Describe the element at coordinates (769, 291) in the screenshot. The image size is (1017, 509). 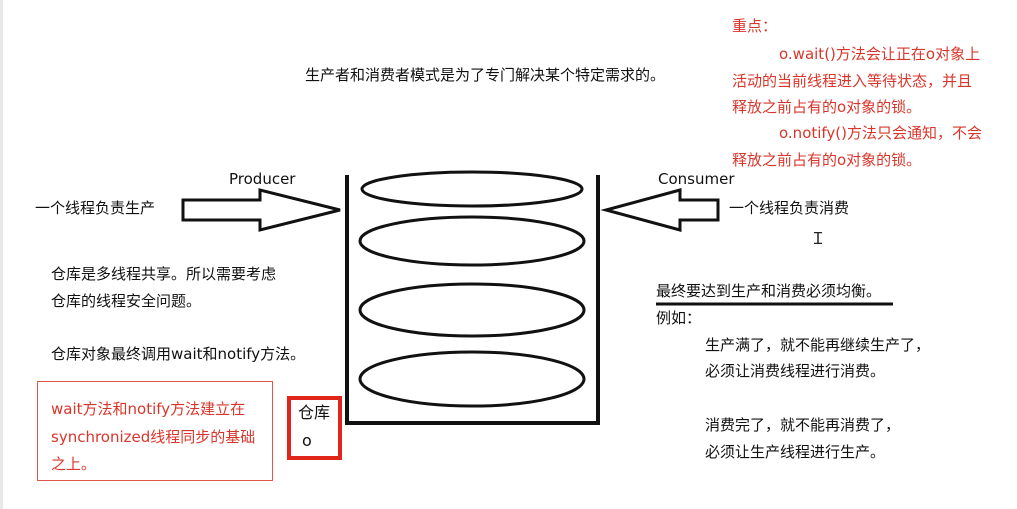
I see `balance-heading: 最终要达到生产和消费必须均衡。` at that location.